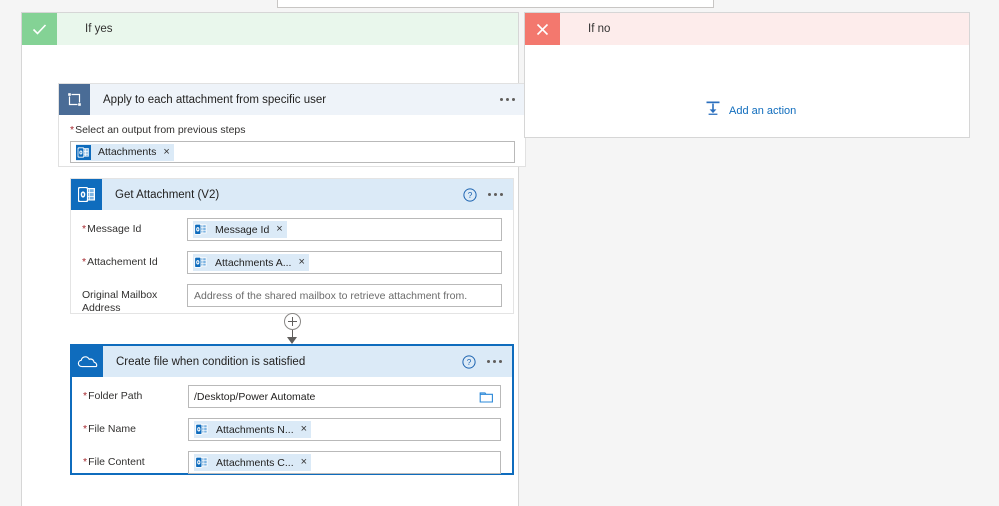 The image size is (999, 506). What do you see at coordinates (255, 396) in the screenshot?
I see `field-folder-path-value: /Desktop/Power Automate` at bounding box center [255, 396].